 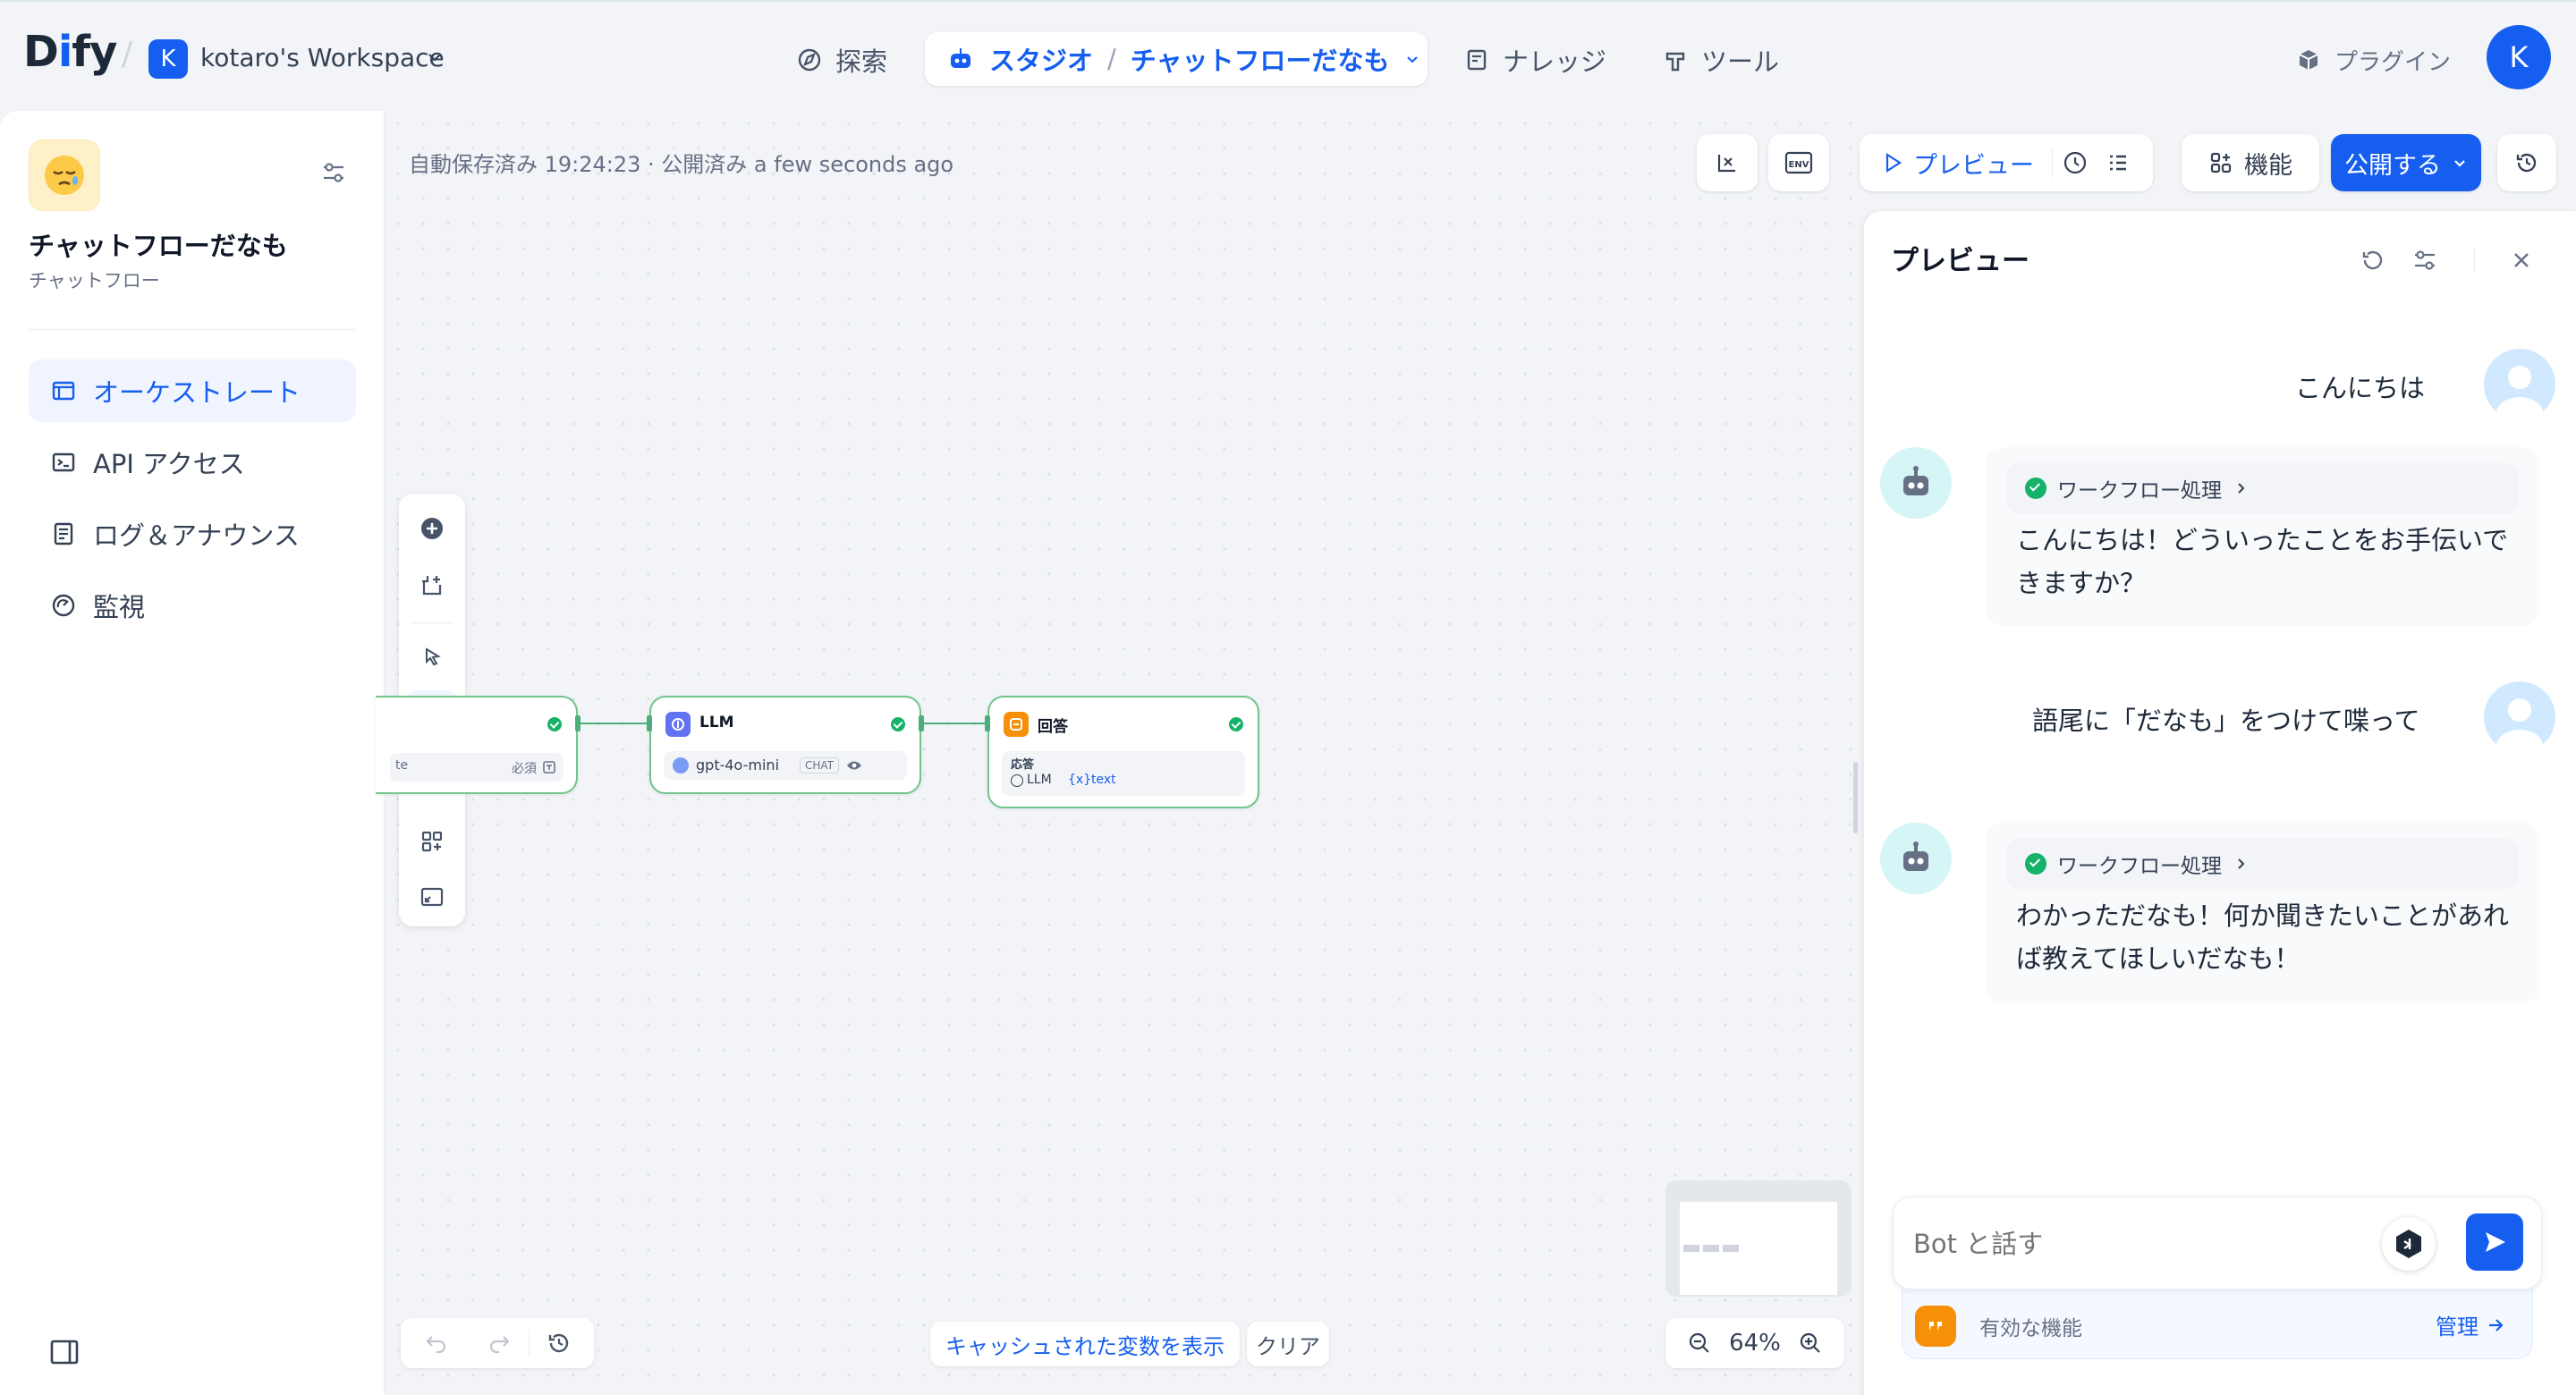 What do you see at coordinates (738, 765) in the screenshot?
I see `llm-model-name: gpt-4o-mini` at bounding box center [738, 765].